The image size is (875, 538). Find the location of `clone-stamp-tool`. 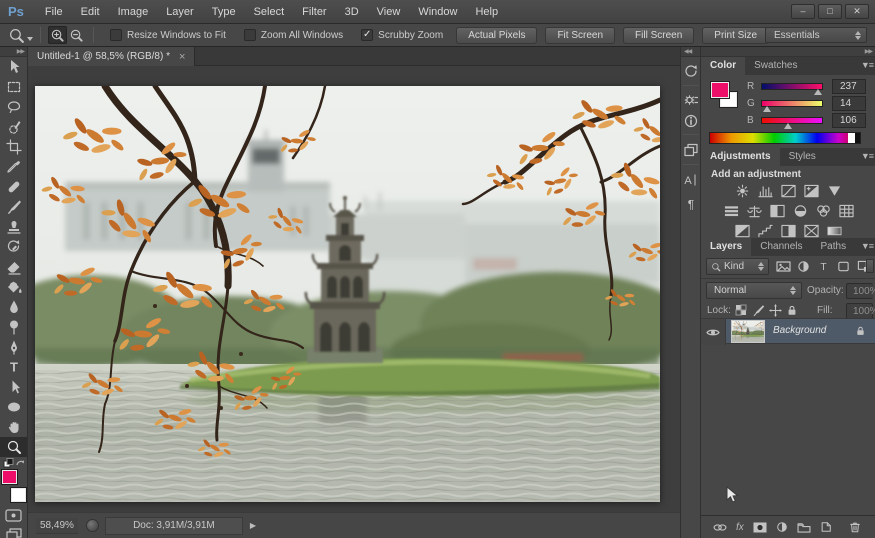

clone-stamp-tool is located at coordinates (13, 227).